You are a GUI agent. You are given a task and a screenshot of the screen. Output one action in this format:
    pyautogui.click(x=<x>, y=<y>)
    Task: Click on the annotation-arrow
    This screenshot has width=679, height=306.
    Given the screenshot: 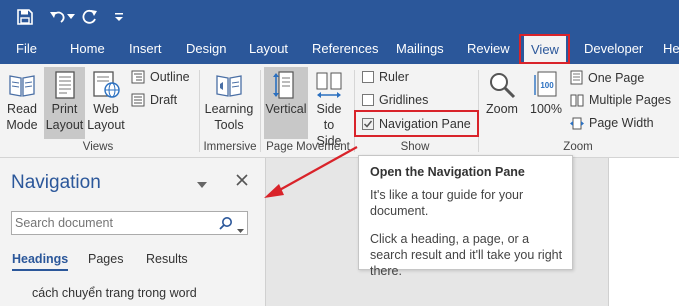 What is the action you would take?
    pyautogui.click(x=311, y=172)
    